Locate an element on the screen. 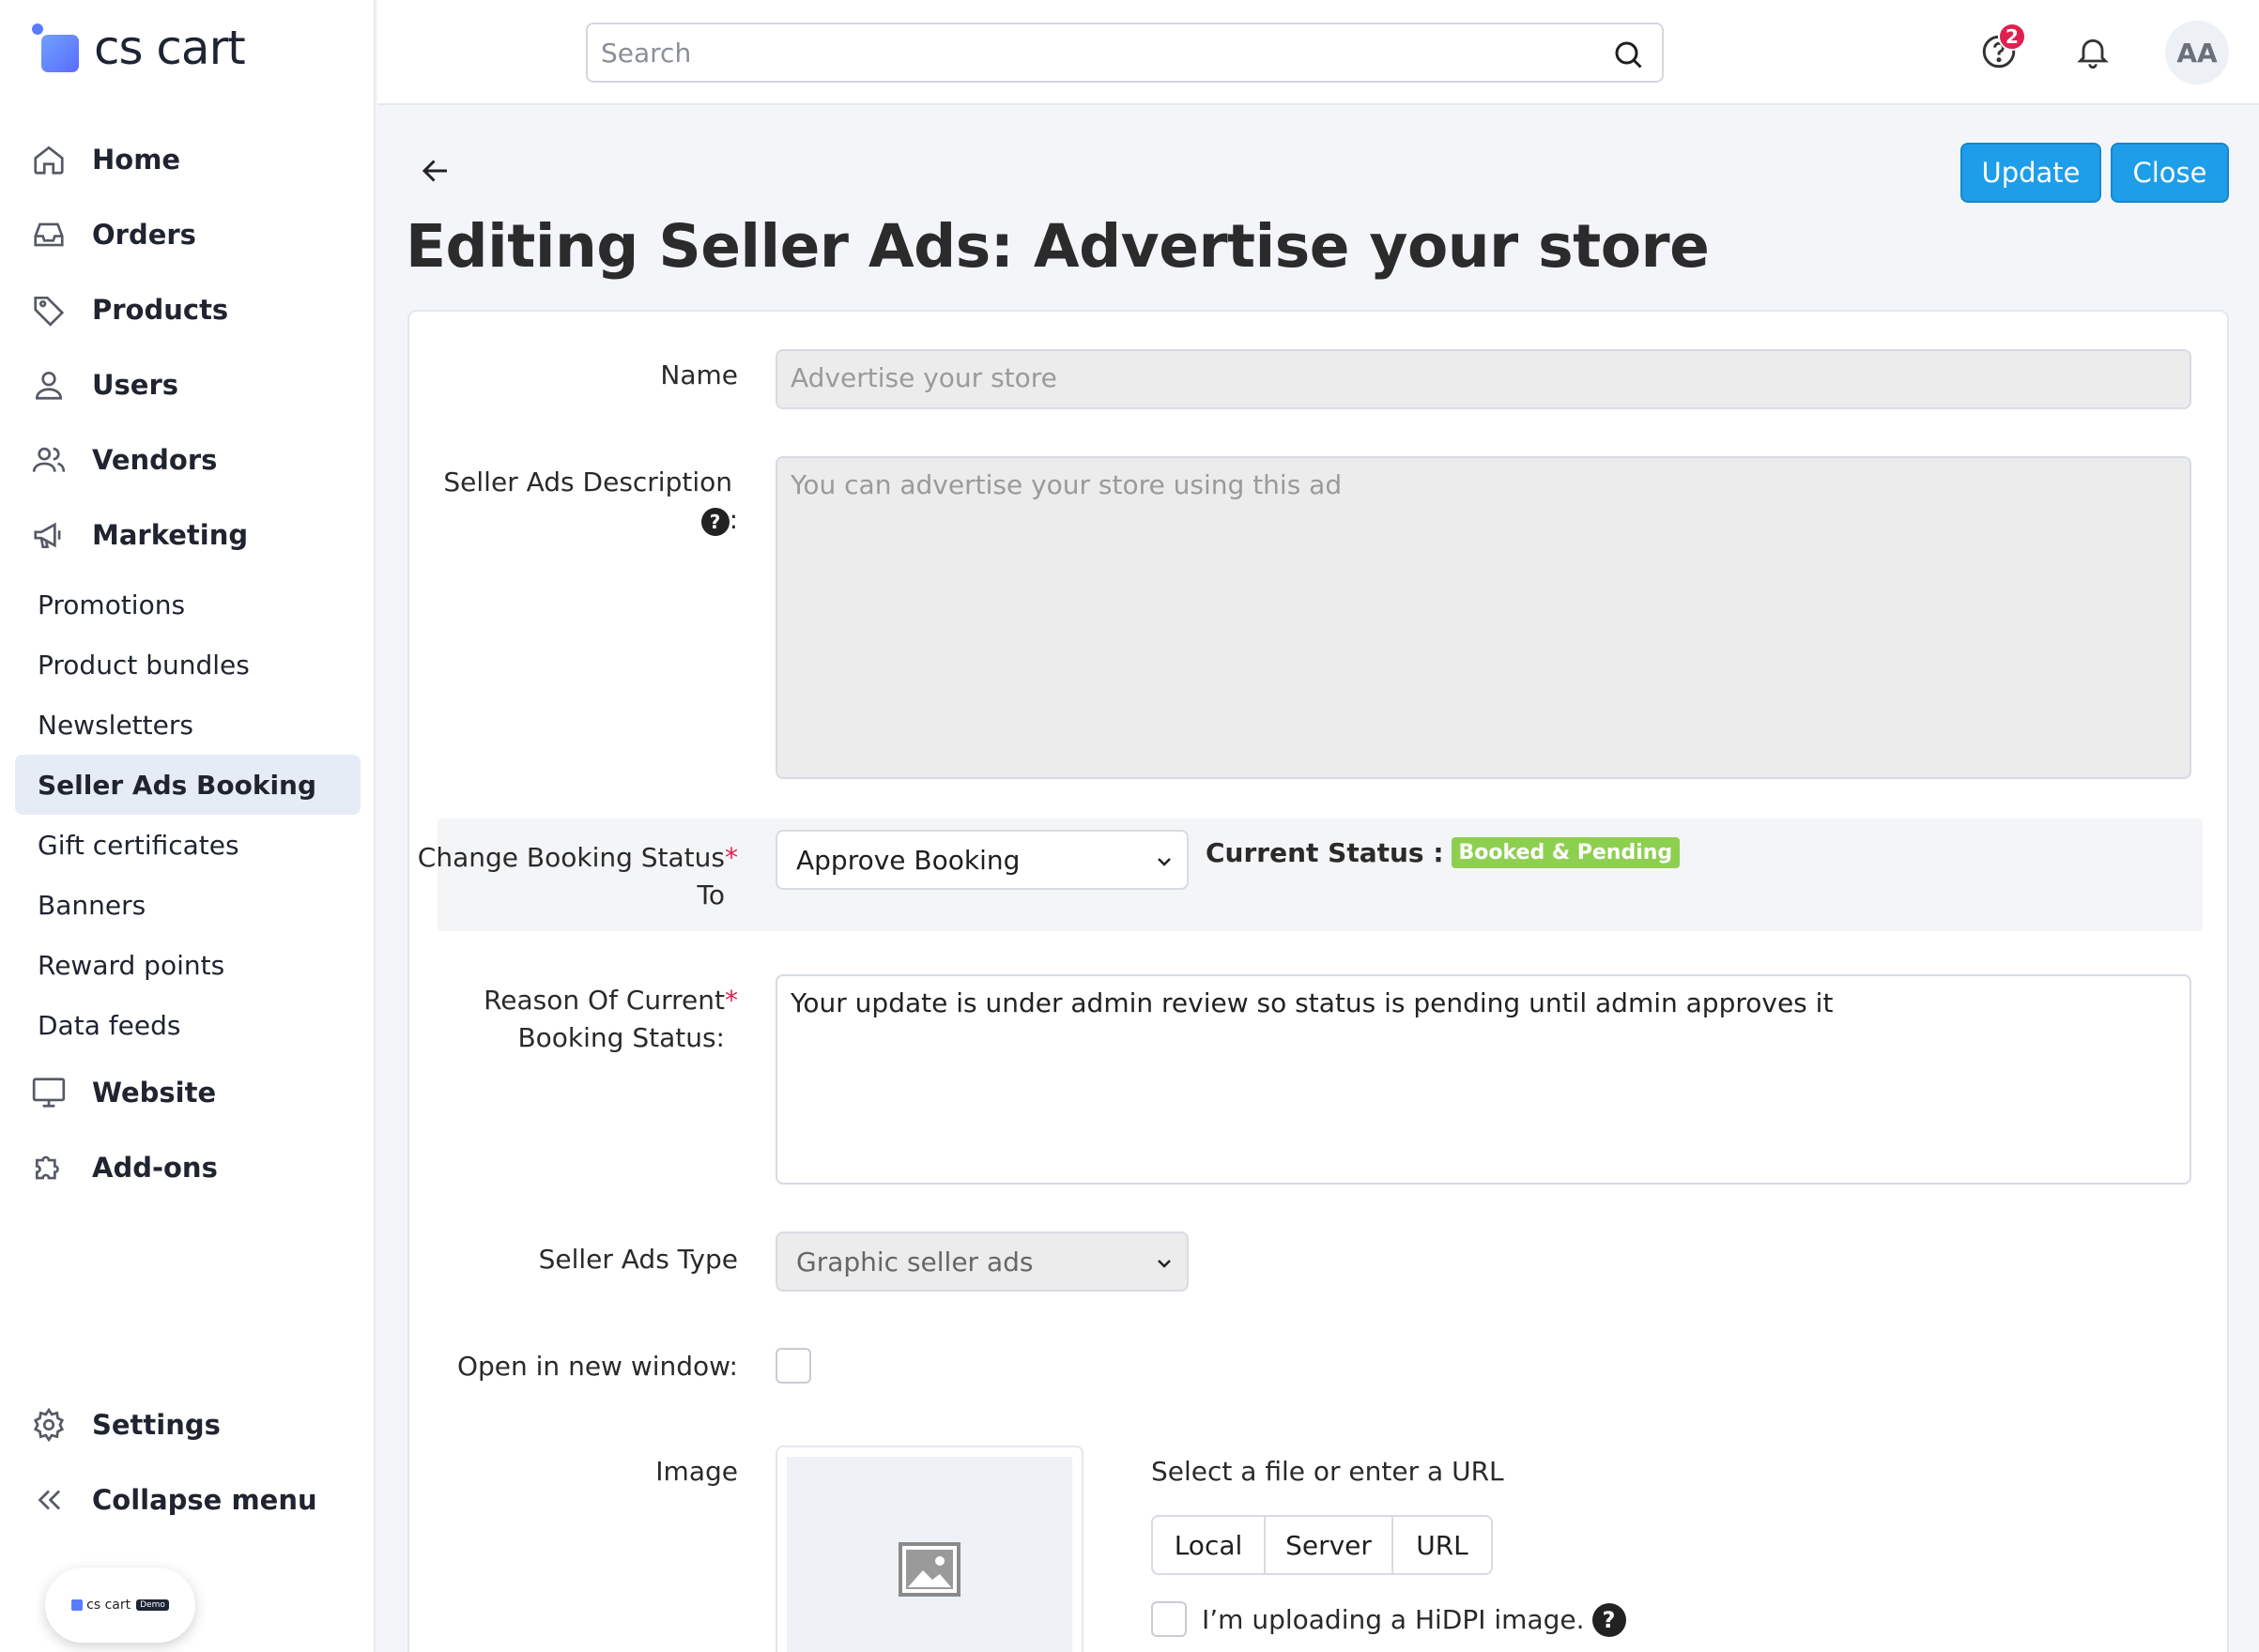 This screenshot has height=1652, width=2259. hidpi-label-row: I’m uploading a HiDPI image. ? is located at coordinates (1414, 1620).